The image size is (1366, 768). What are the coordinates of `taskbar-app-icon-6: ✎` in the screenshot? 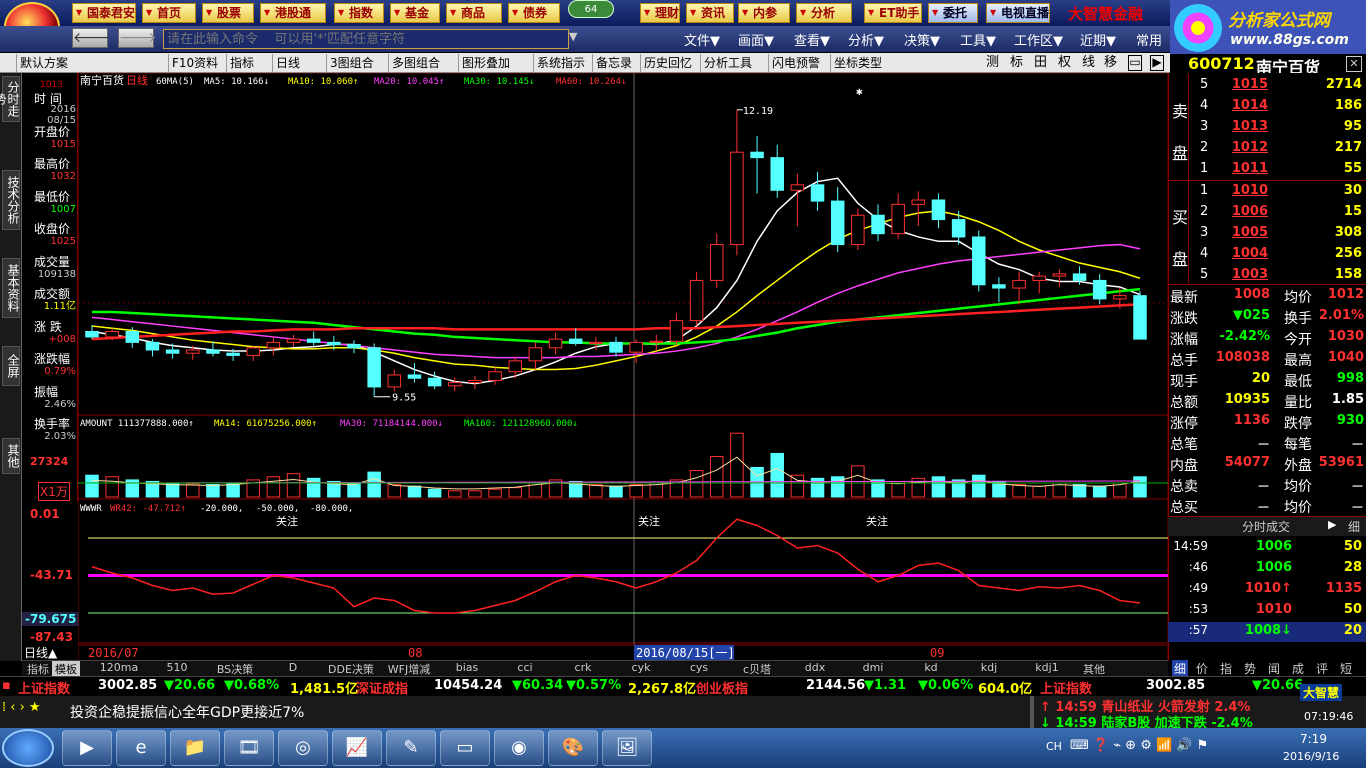 It's located at (411, 748).